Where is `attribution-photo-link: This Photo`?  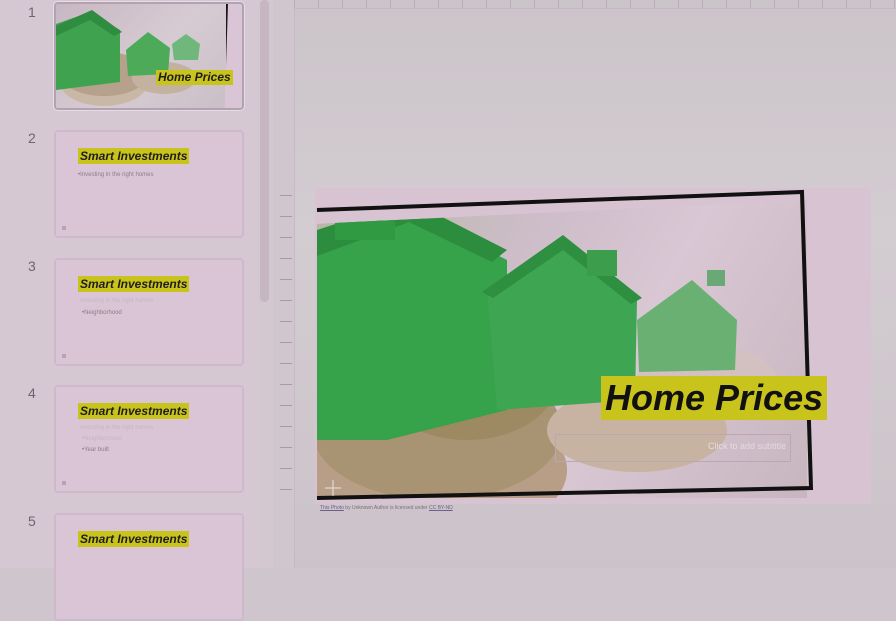
attribution-photo-link: This Photo is located at coordinates (332, 508).